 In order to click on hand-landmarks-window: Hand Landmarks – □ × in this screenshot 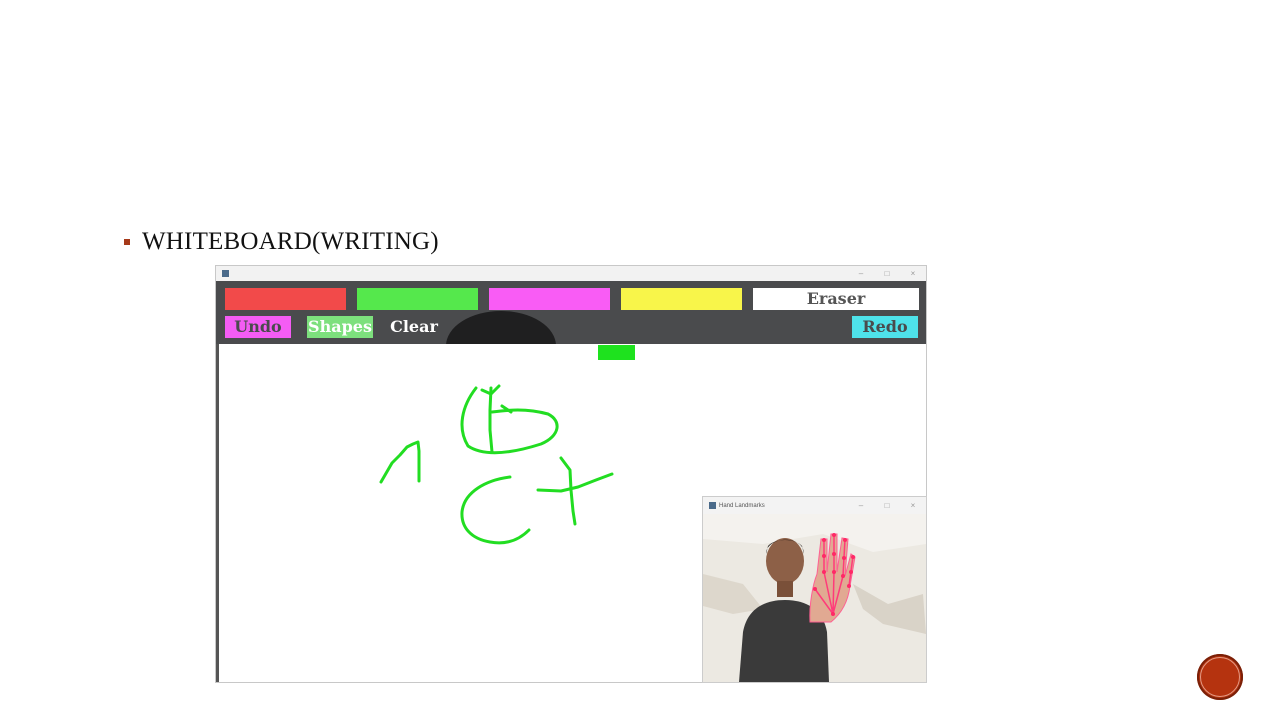, I will do `click(814, 589)`.